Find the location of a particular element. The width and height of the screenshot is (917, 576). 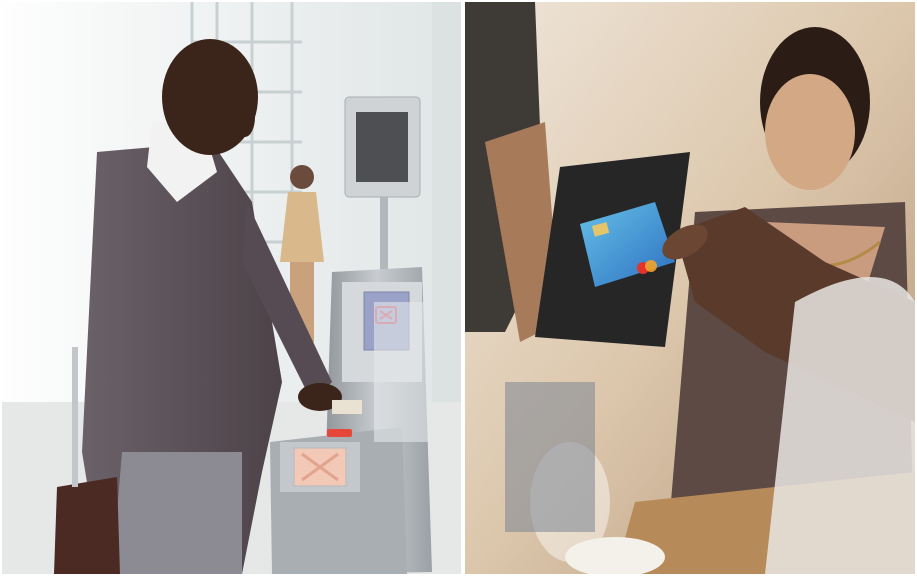

red-indicator-light is located at coordinates (339, 433).